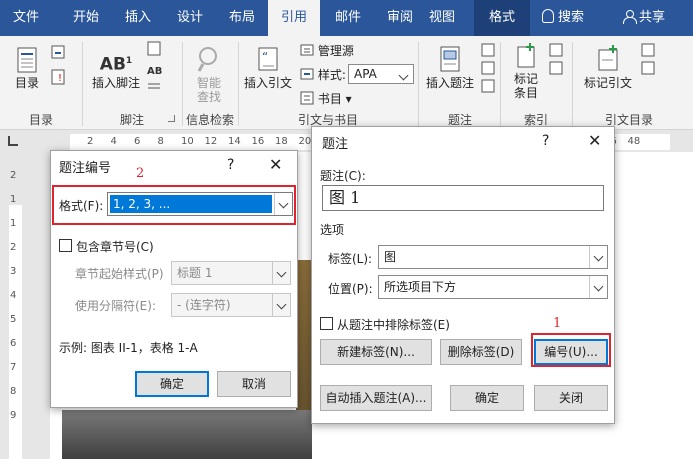 The height and width of the screenshot is (459, 693). I want to click on include-chapter-checkbox, so click(65, 245).